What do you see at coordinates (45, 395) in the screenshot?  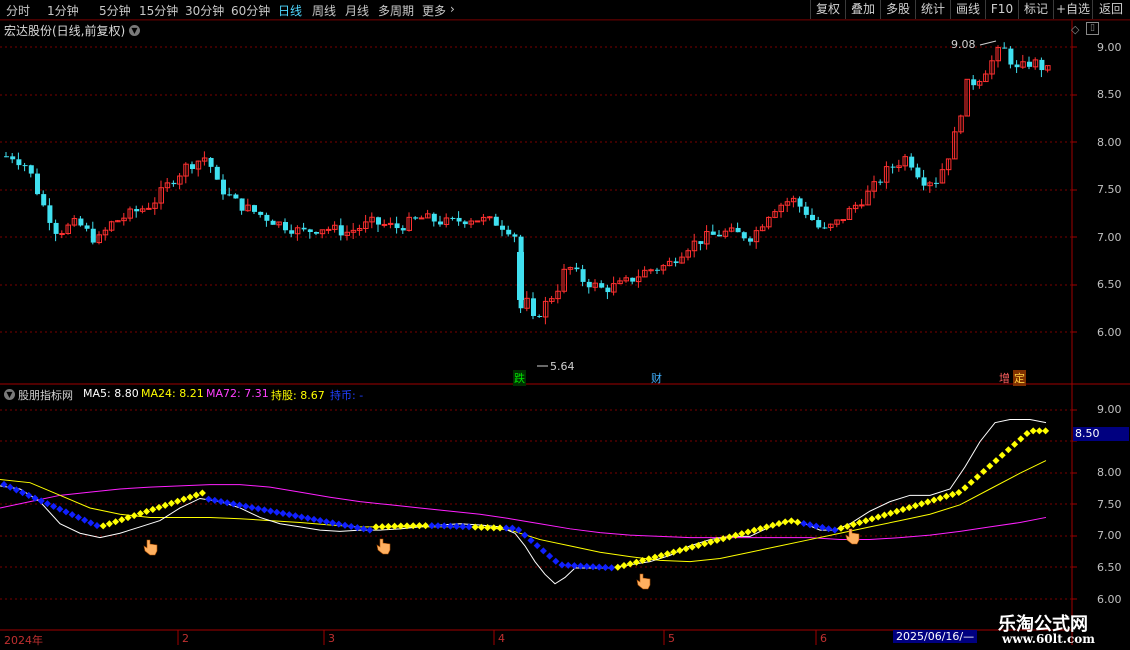 I see `indicator-name: 股朋指标网` at bounding box center [45, 395].